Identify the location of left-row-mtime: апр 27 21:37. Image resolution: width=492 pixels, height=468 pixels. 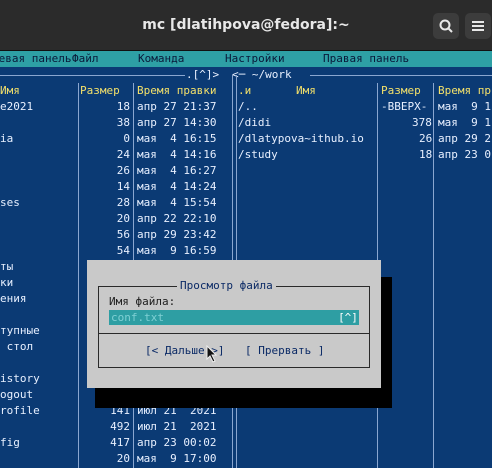
(177, 106).